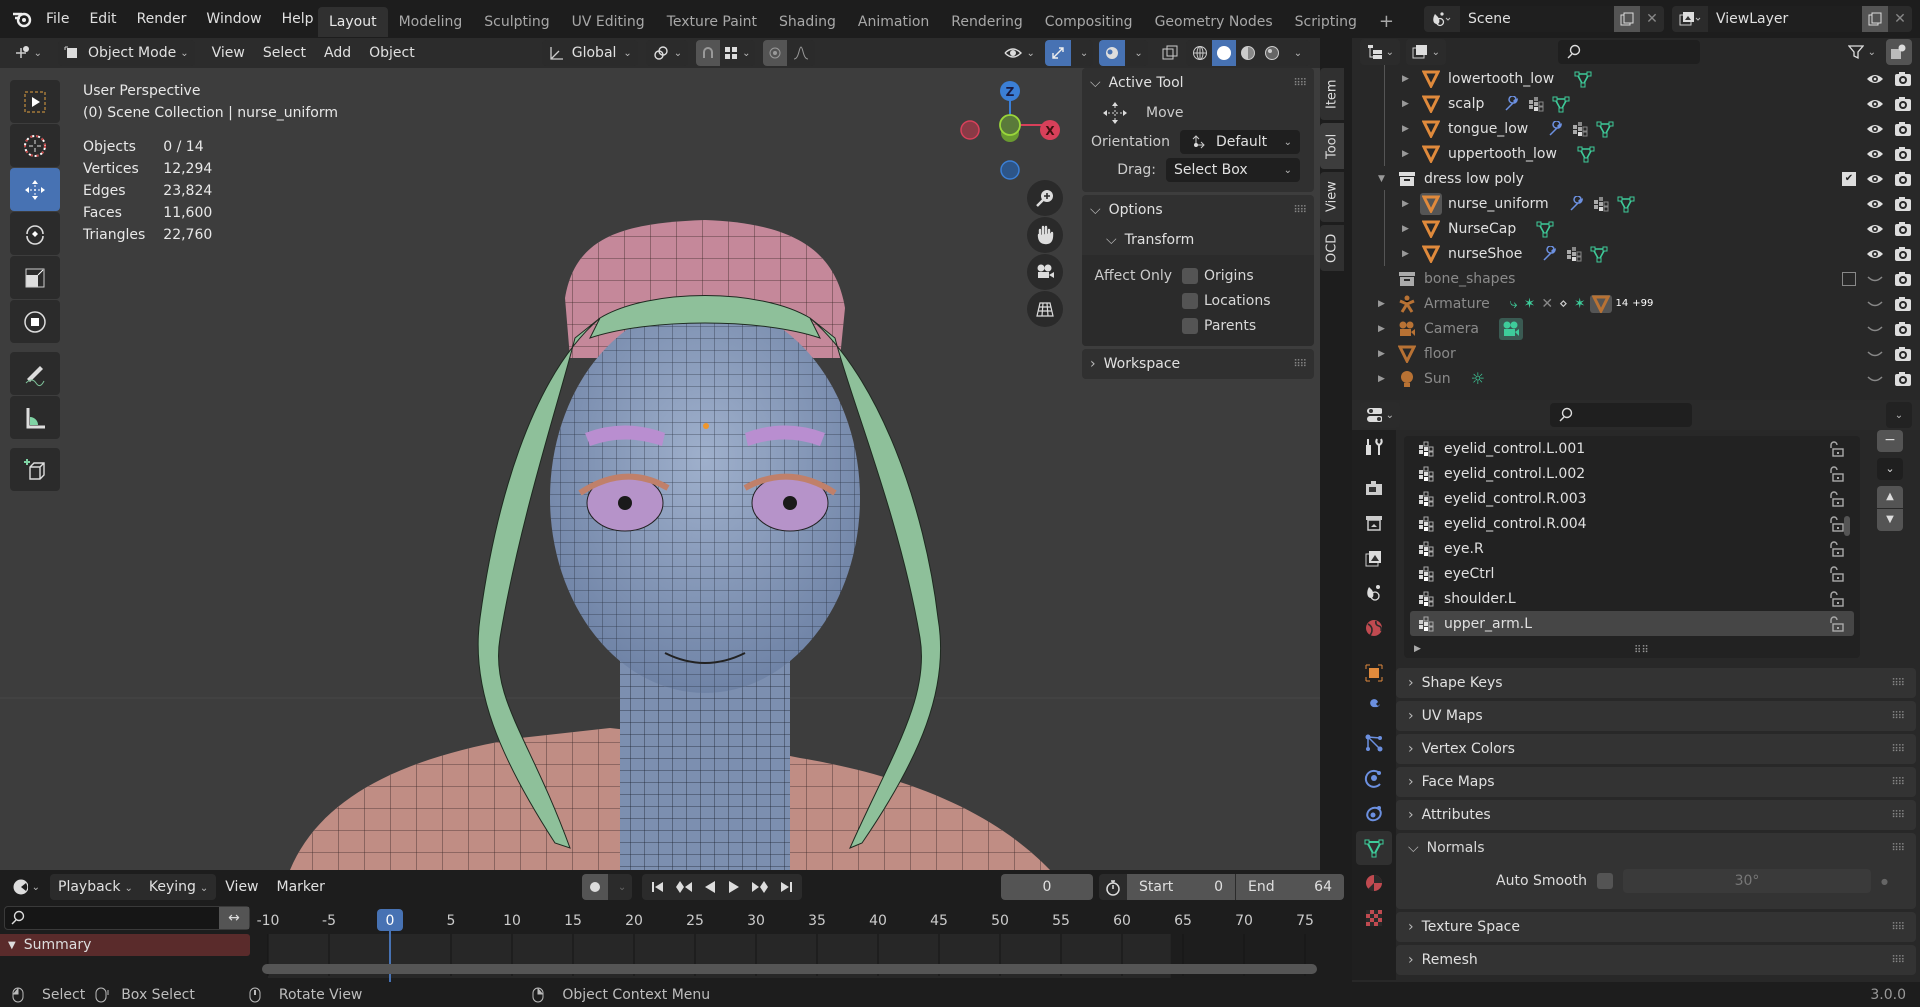  I want to click on timeline-menu-view: View, so click(241, 887).